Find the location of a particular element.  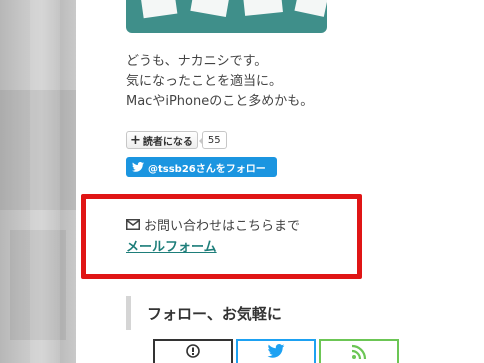

bio-line: MacやiPhoneのこと多めかも。 is located at coordinates (220, 101).